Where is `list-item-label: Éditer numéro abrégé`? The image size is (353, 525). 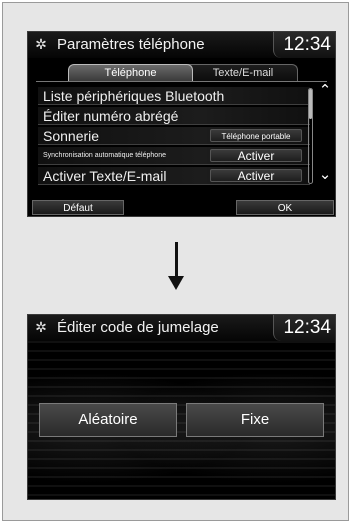
list-item-label: Éditer numéro abrégé is located at coordinates (111, 116).